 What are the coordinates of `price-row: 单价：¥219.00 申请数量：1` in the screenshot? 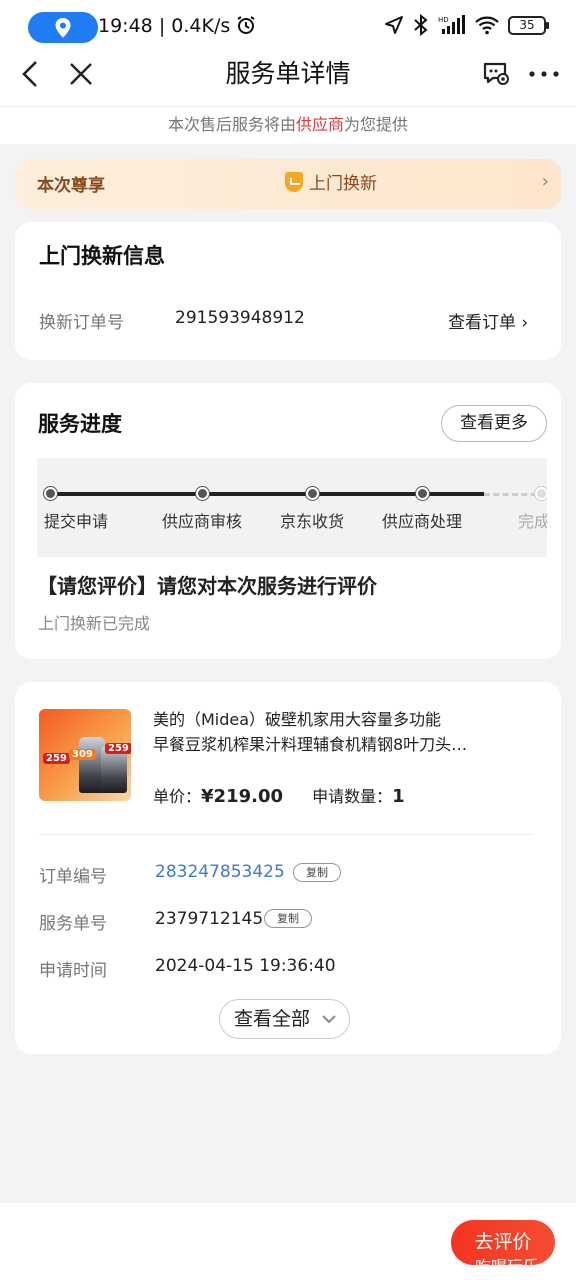 It's located at (279, 796).